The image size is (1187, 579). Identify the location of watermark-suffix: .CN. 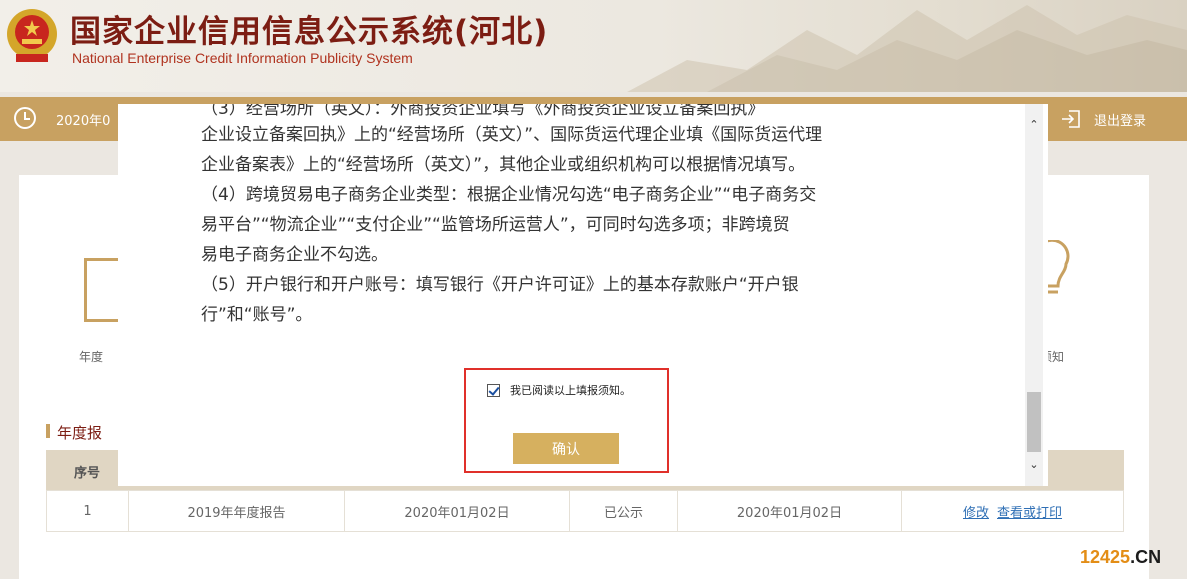
(1146, 557).